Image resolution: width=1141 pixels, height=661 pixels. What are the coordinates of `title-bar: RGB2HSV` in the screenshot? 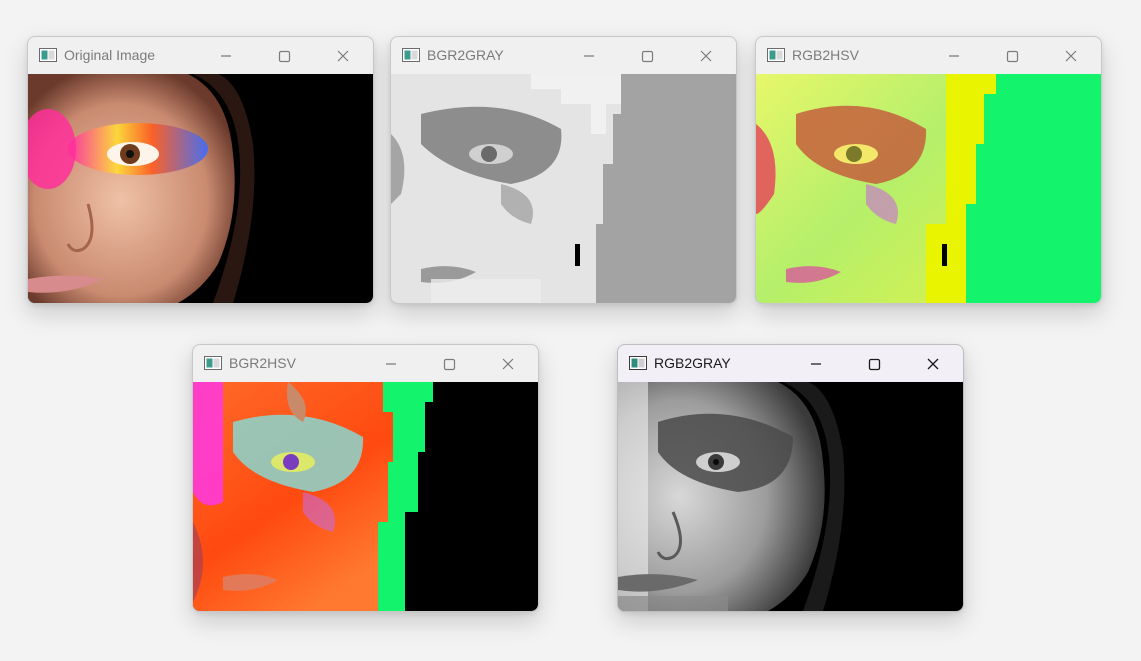 It's located at (928, 55).